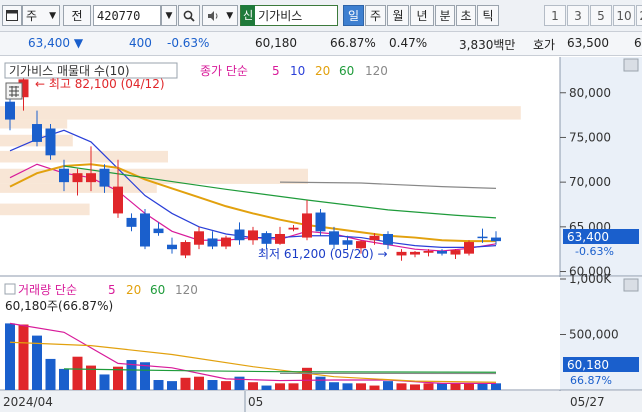 The width and height of the screenshot is (642, 415). I want to click on period-button: 월, so click(398, 15).